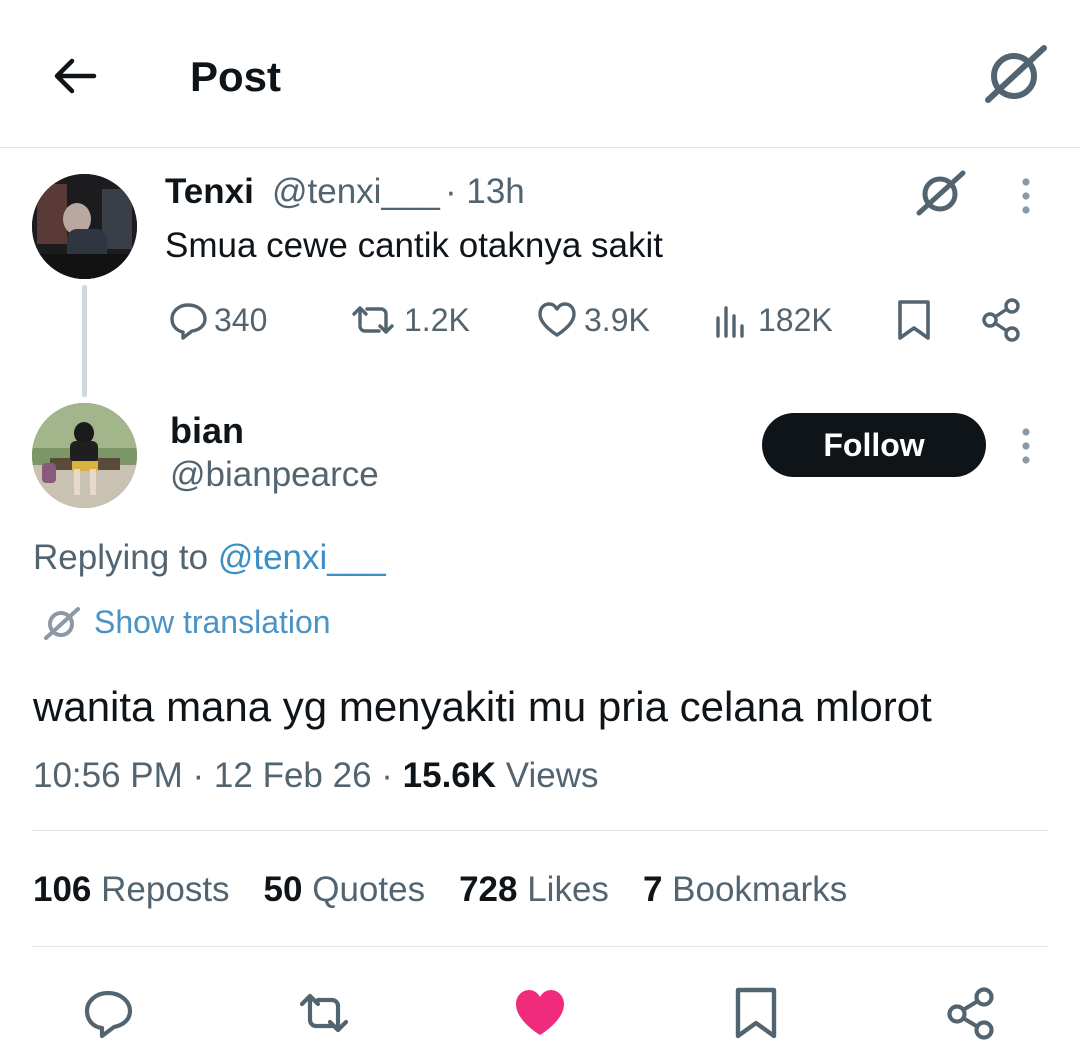  Describe the element at coordinates (131, 890) in the screenshot. I see `stat-reposts: 106 Reposts` at that location.